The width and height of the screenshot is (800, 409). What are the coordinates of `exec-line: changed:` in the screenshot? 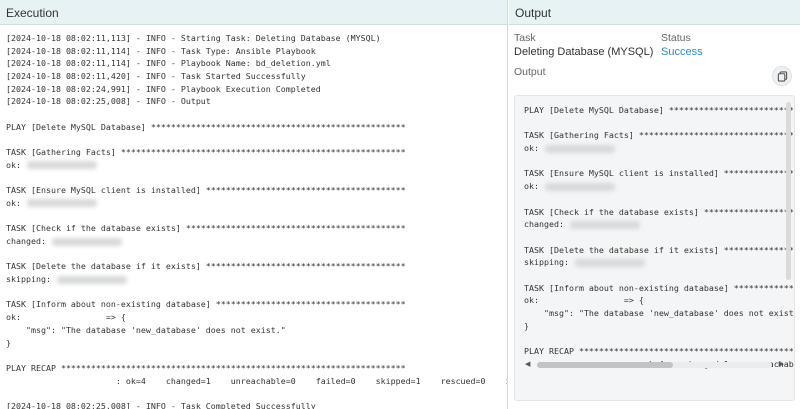 It's located at (256, 241).